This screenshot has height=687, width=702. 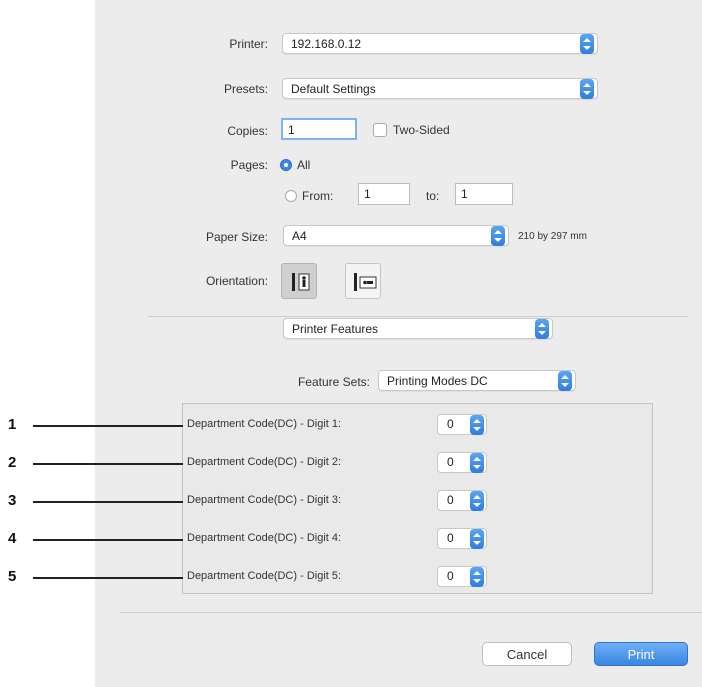 What do you see at coordinates (498, 236) in the screenshot?
I see `paper-size-popup-arrows-icon` at bounding box center [498, 236].